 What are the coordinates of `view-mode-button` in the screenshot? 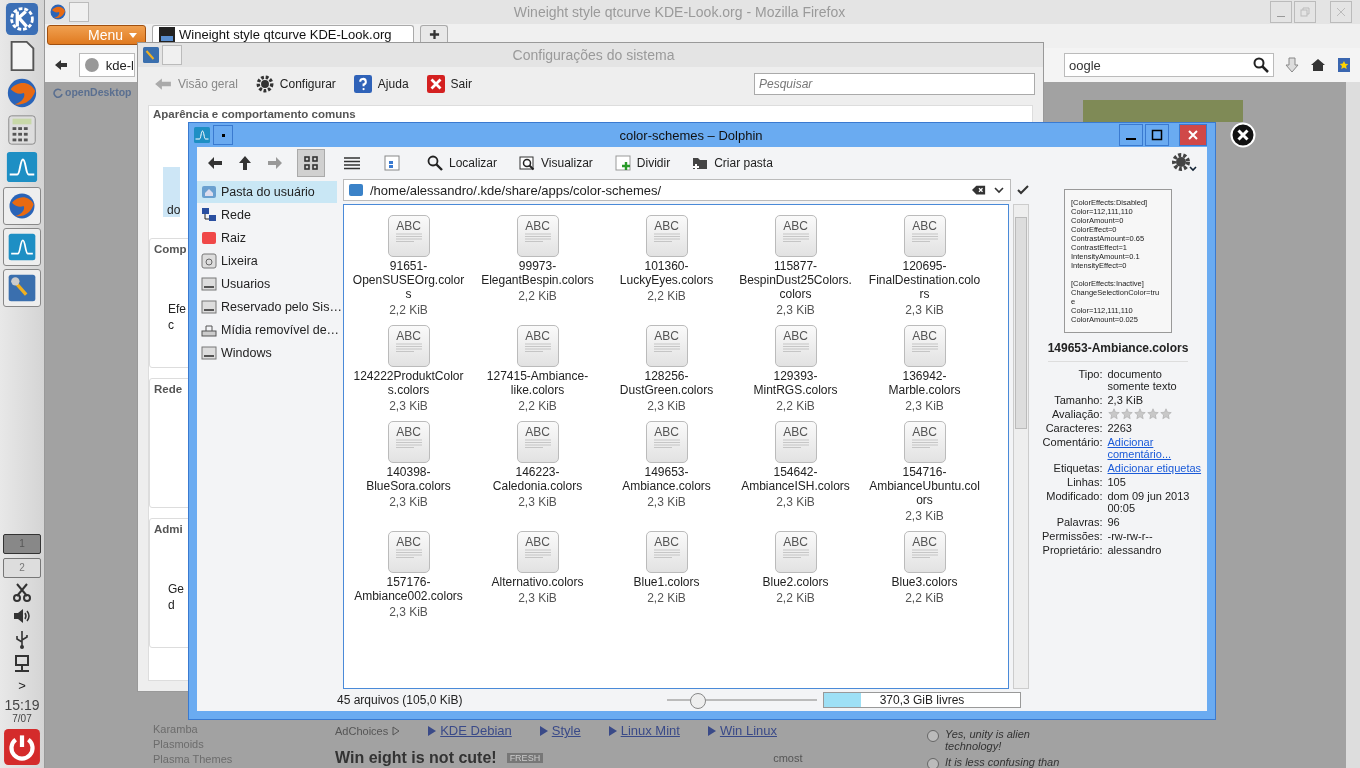 It's located at (311, 163).